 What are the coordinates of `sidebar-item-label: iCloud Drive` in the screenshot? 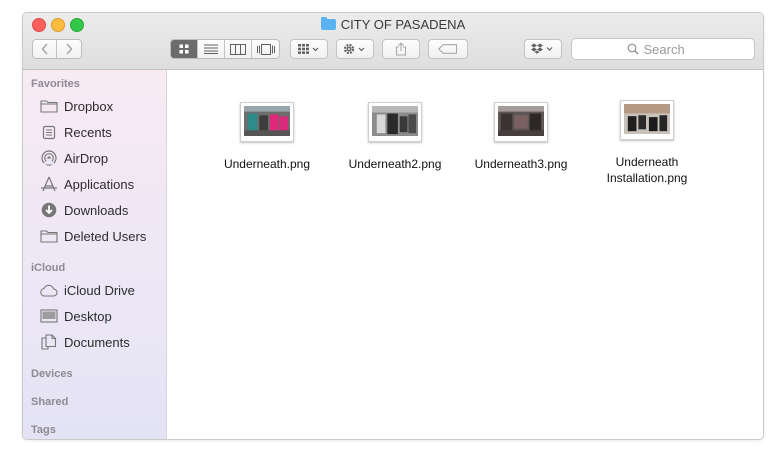 It's located at (99, 290).